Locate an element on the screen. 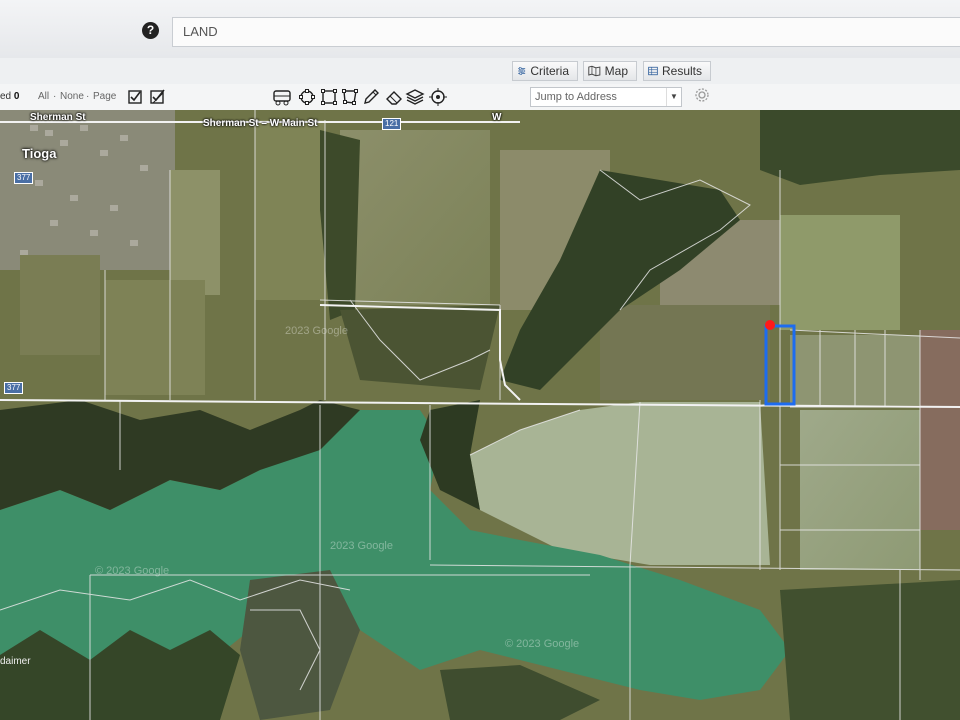 Image resolution: width=960 pixels, height=720 pixels. search-input: LAND is located at coordinates (566, 32).